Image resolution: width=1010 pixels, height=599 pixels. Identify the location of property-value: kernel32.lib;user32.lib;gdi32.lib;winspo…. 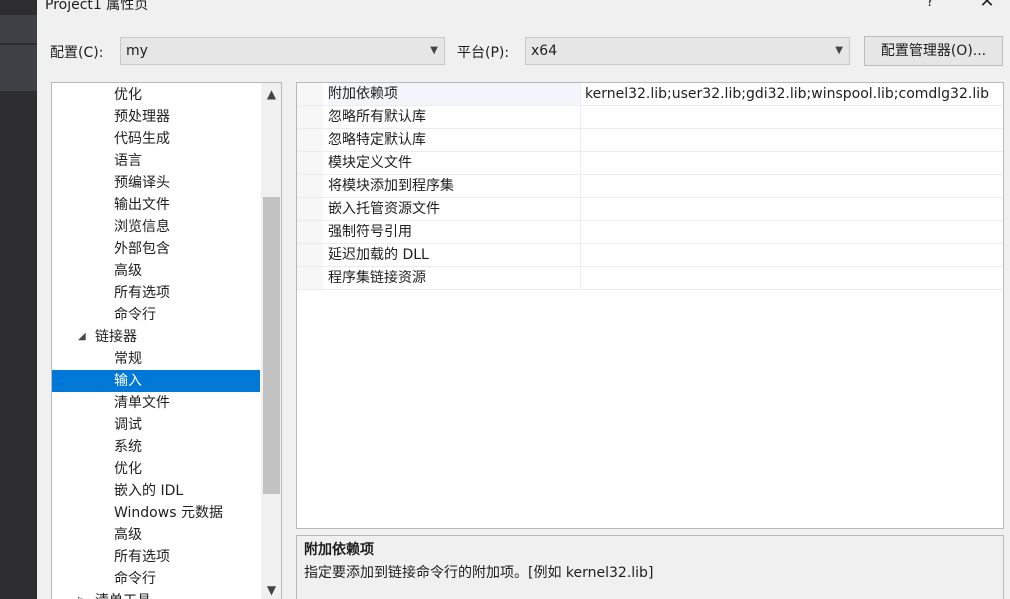
(794, 94).